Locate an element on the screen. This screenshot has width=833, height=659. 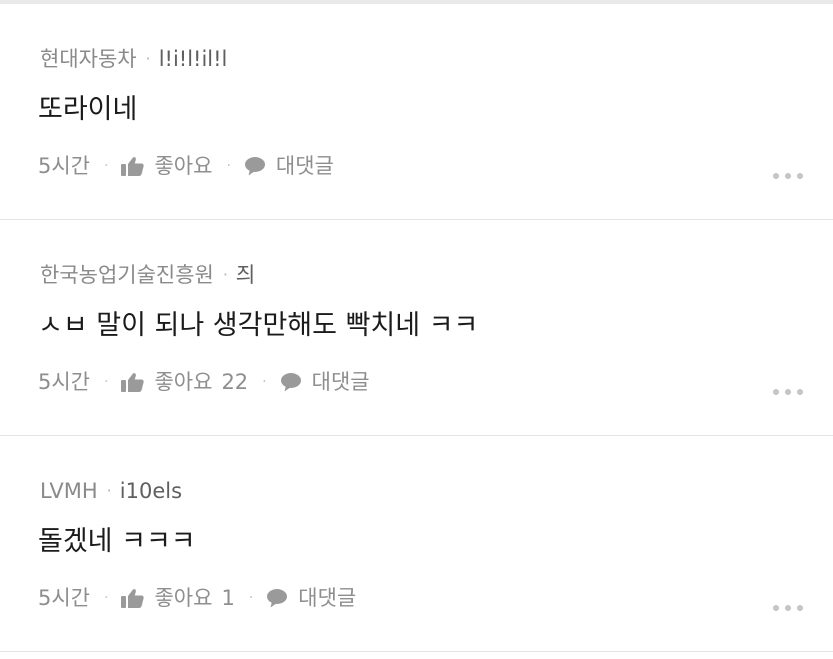
like-button: 좋아요 22 is located at coordinates (184, 382).